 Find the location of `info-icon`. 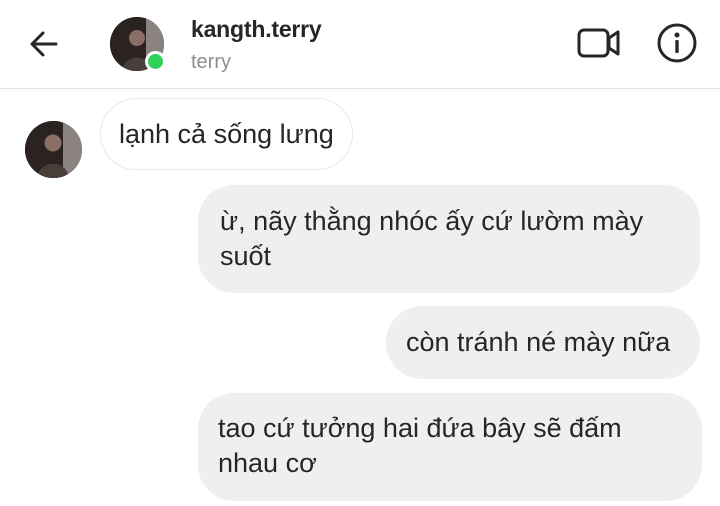

info-icon is located at coordinates (677, 43).